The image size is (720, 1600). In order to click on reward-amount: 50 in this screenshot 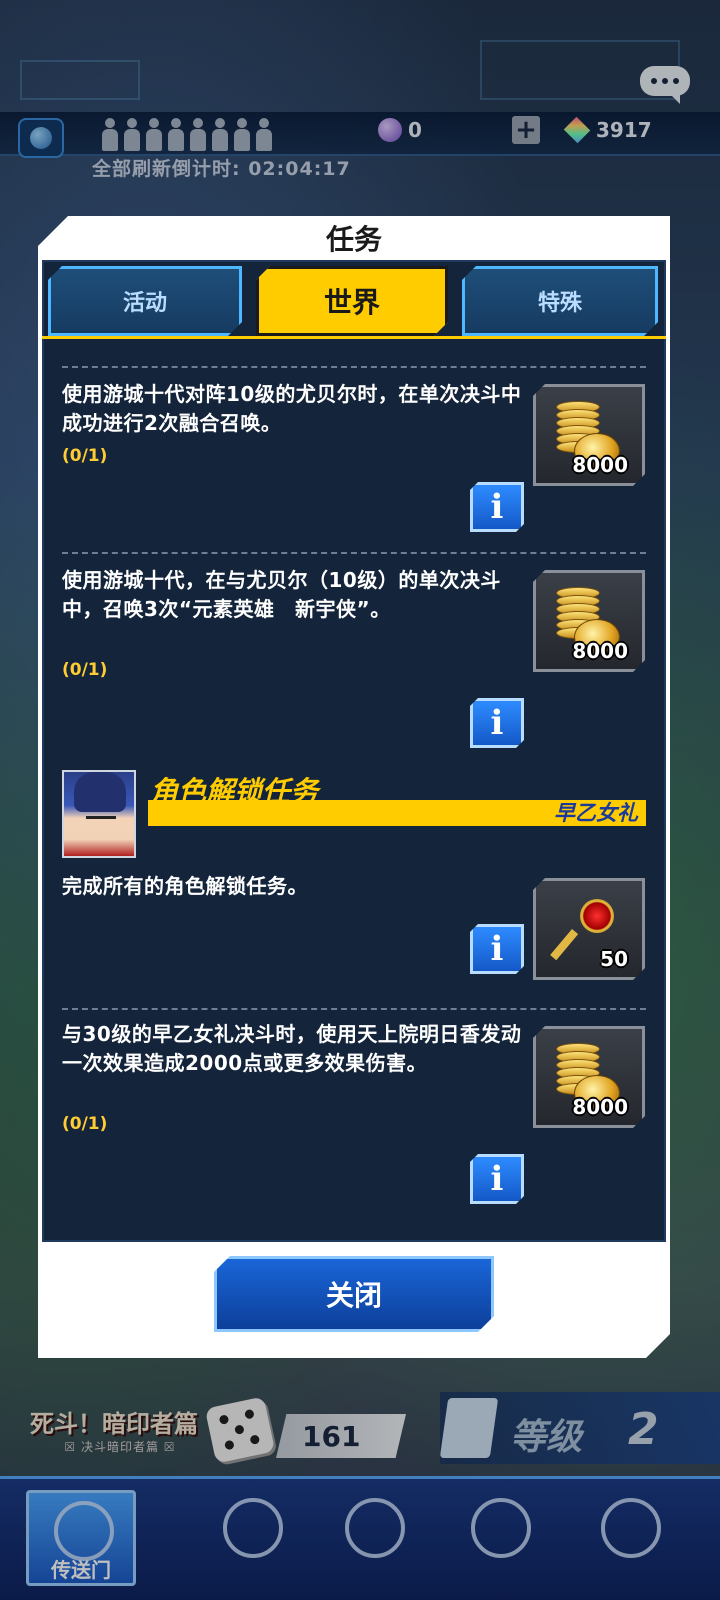, I will do `click(614, 959)`.